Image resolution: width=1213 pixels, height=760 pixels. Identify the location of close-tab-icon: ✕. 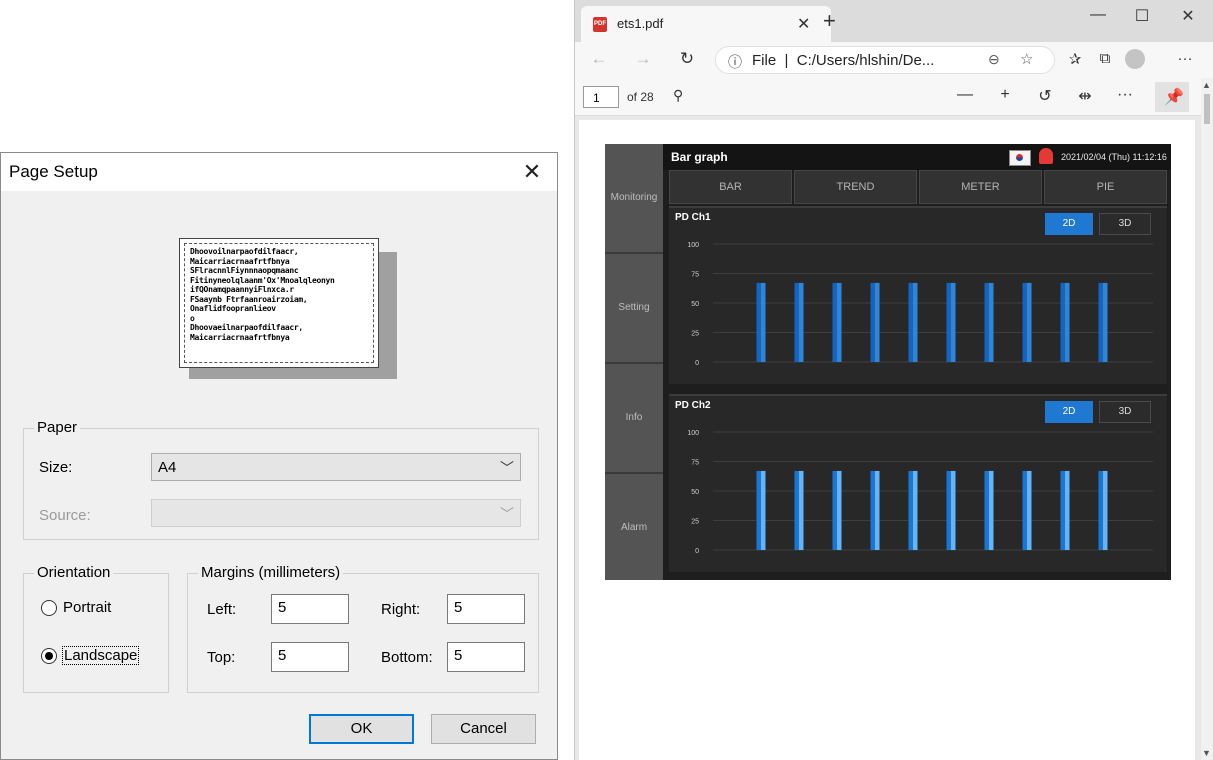
(803, 24).